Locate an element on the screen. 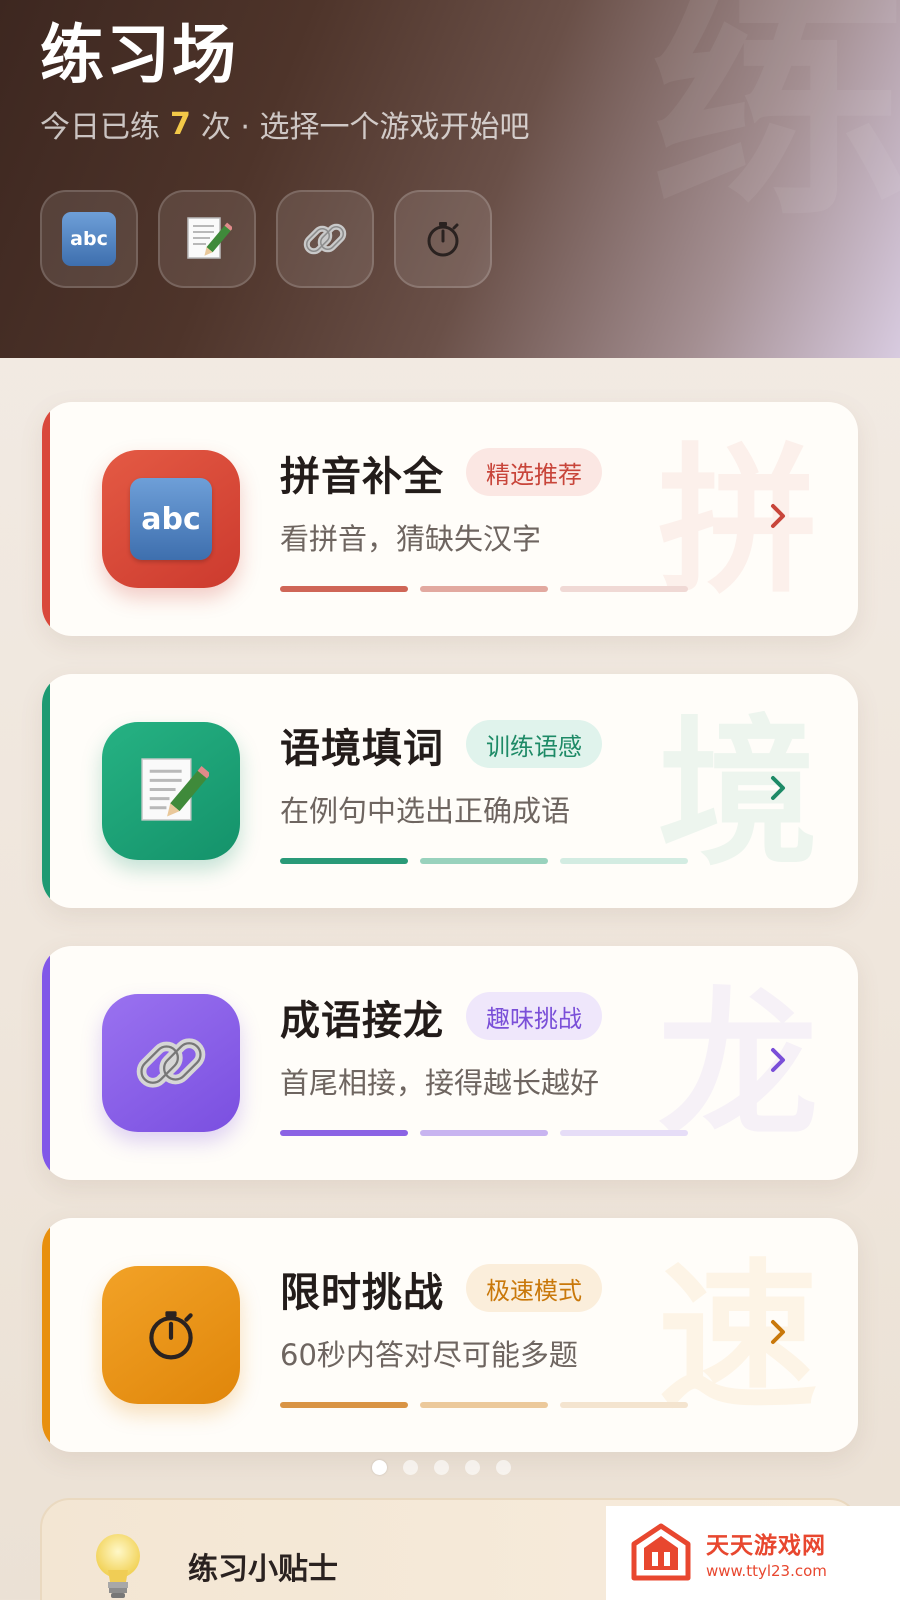 The image size is (900, 1600). tips-title: 练习小贴士 is located at coordinates (263, 1569).